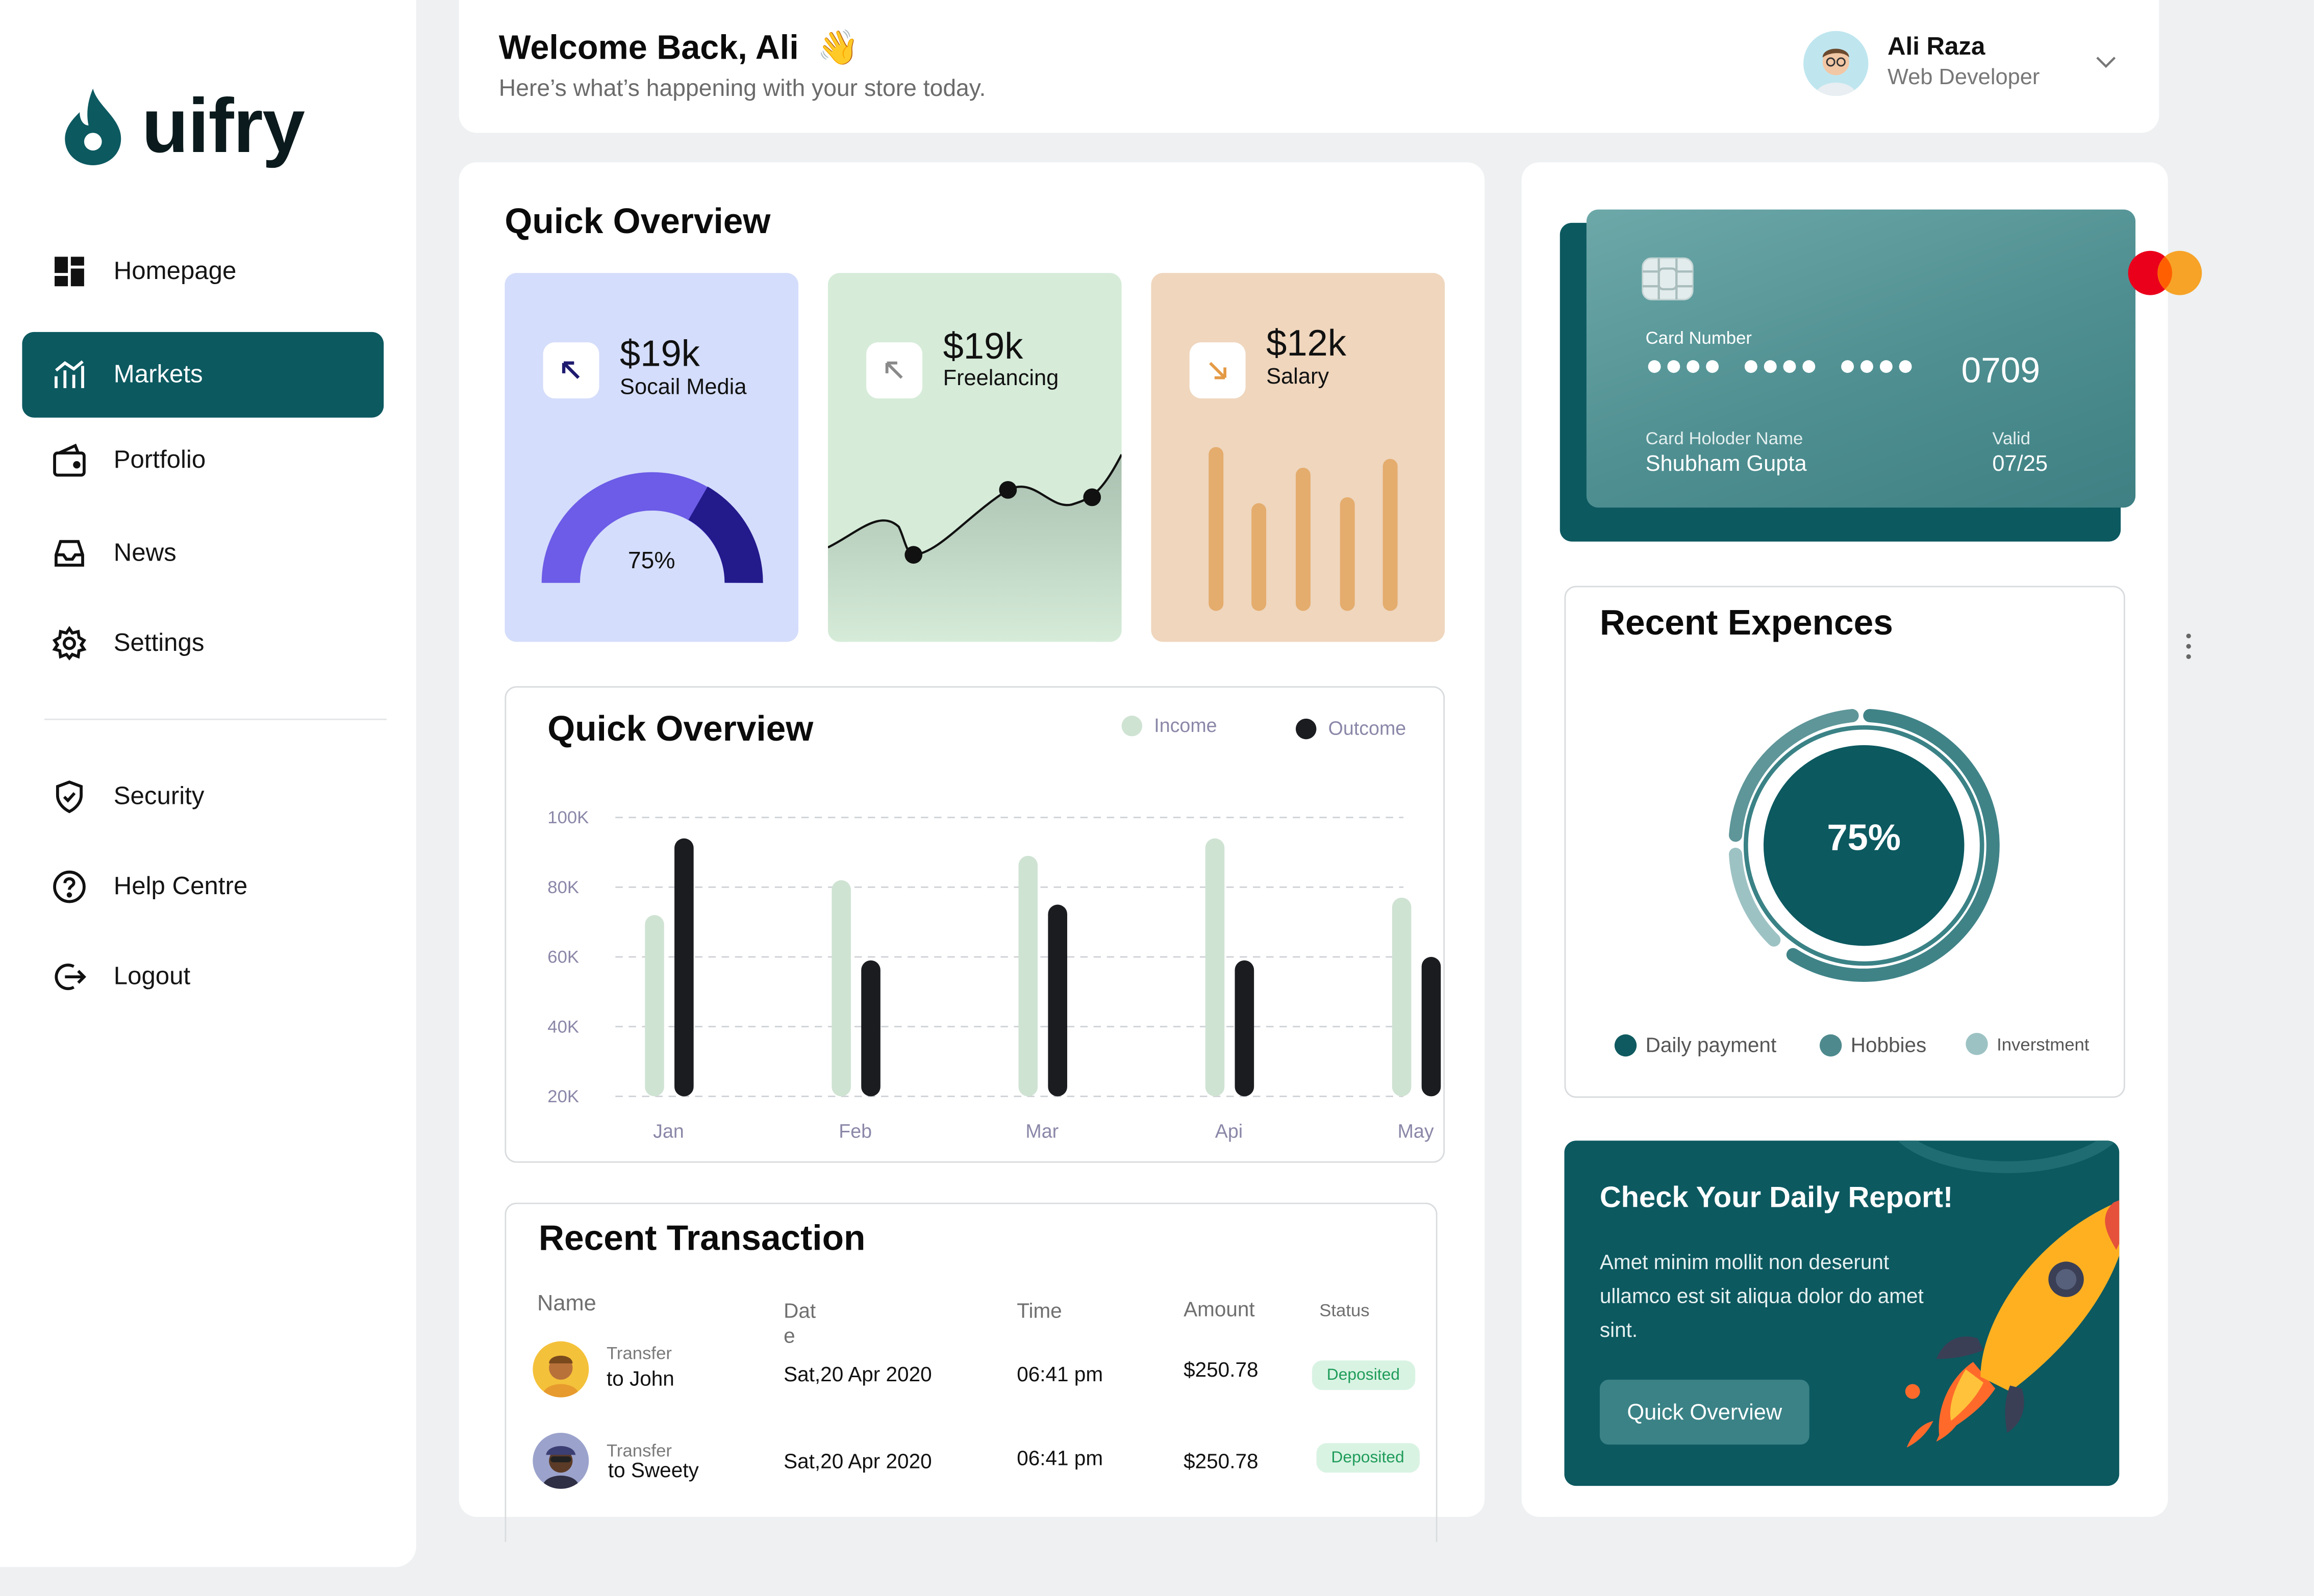  What do you see at coordinates (1060, 1458) in the screenshot?
I see `txn-time: 06:41 pm` at bounding box center [1060, 1458].